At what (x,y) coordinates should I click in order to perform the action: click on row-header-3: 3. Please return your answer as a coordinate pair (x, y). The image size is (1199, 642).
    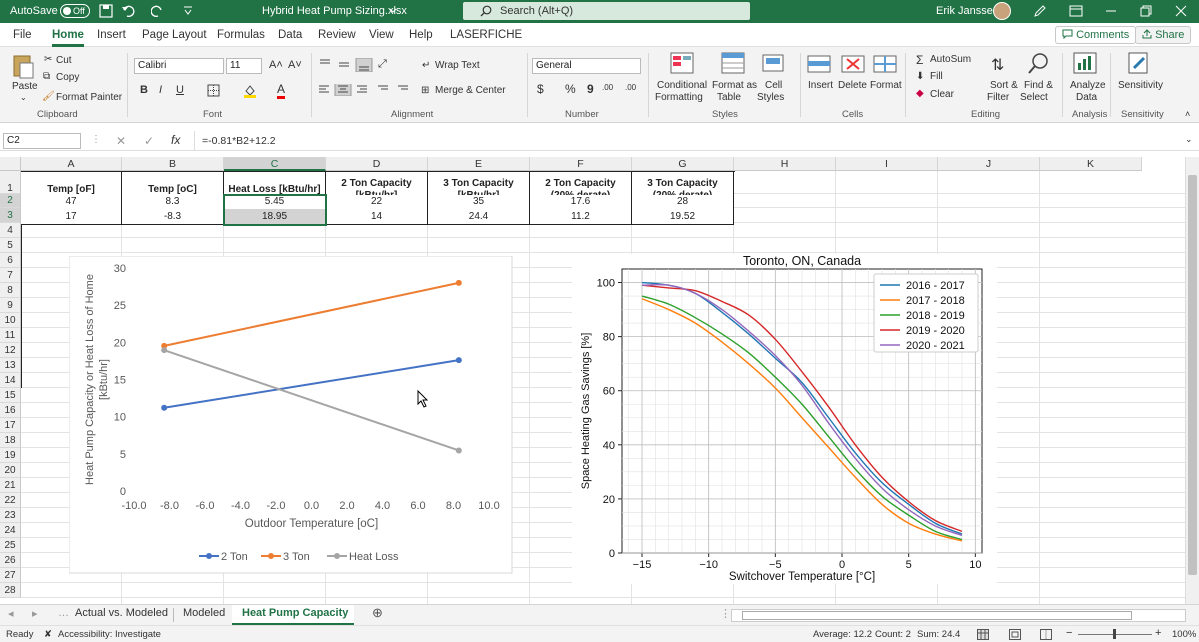
    Looking at the image, I should click on (10, 215).